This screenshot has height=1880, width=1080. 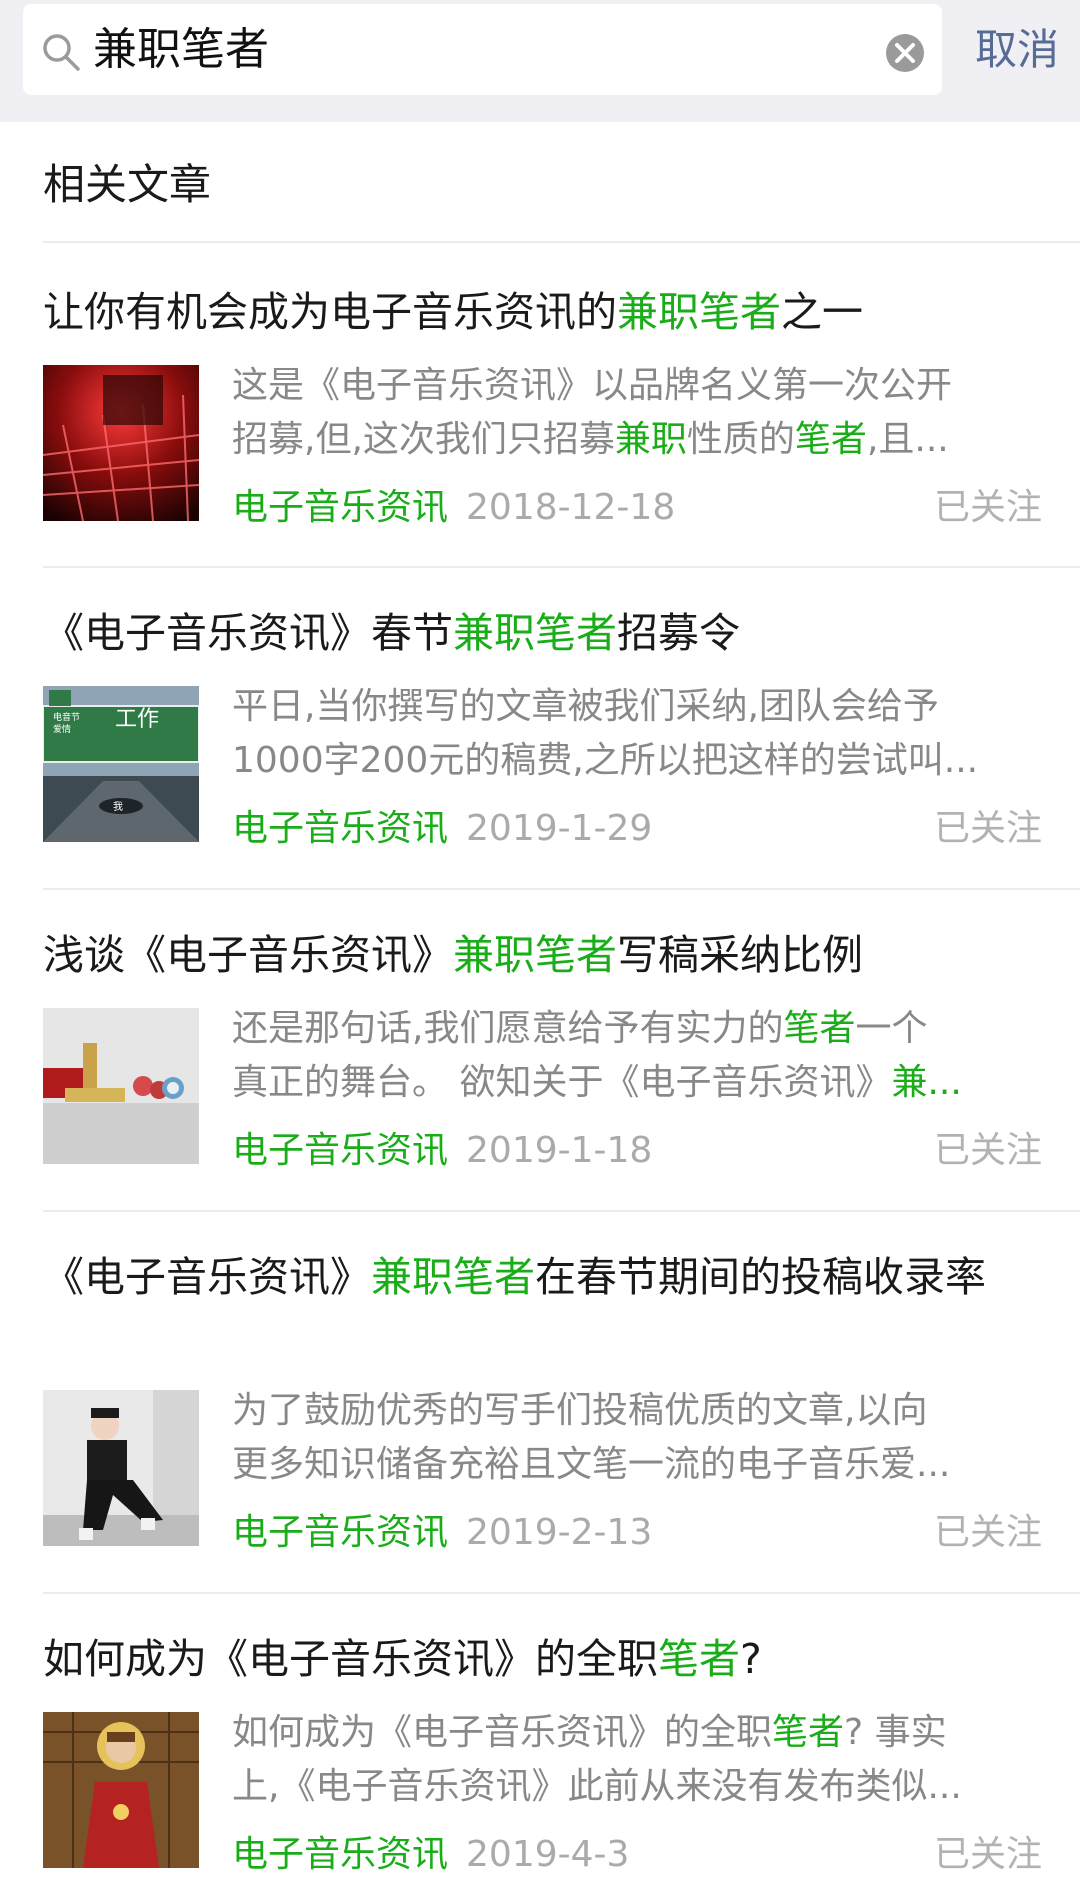 I want to click on text-segment: 在春节期间的投稿收录率, so click(x=760, y=1277).